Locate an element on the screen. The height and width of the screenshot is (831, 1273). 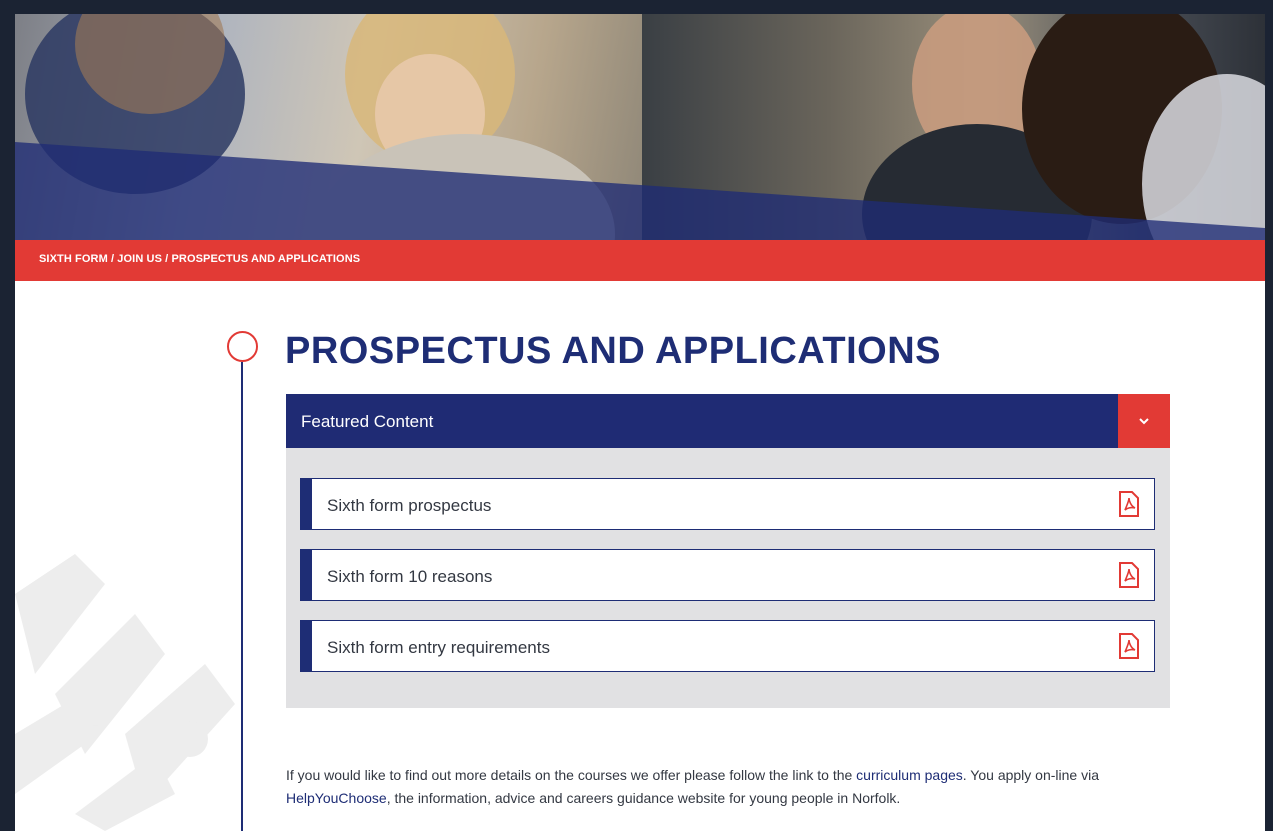
timeline-line is located at coordinates (242, 596).